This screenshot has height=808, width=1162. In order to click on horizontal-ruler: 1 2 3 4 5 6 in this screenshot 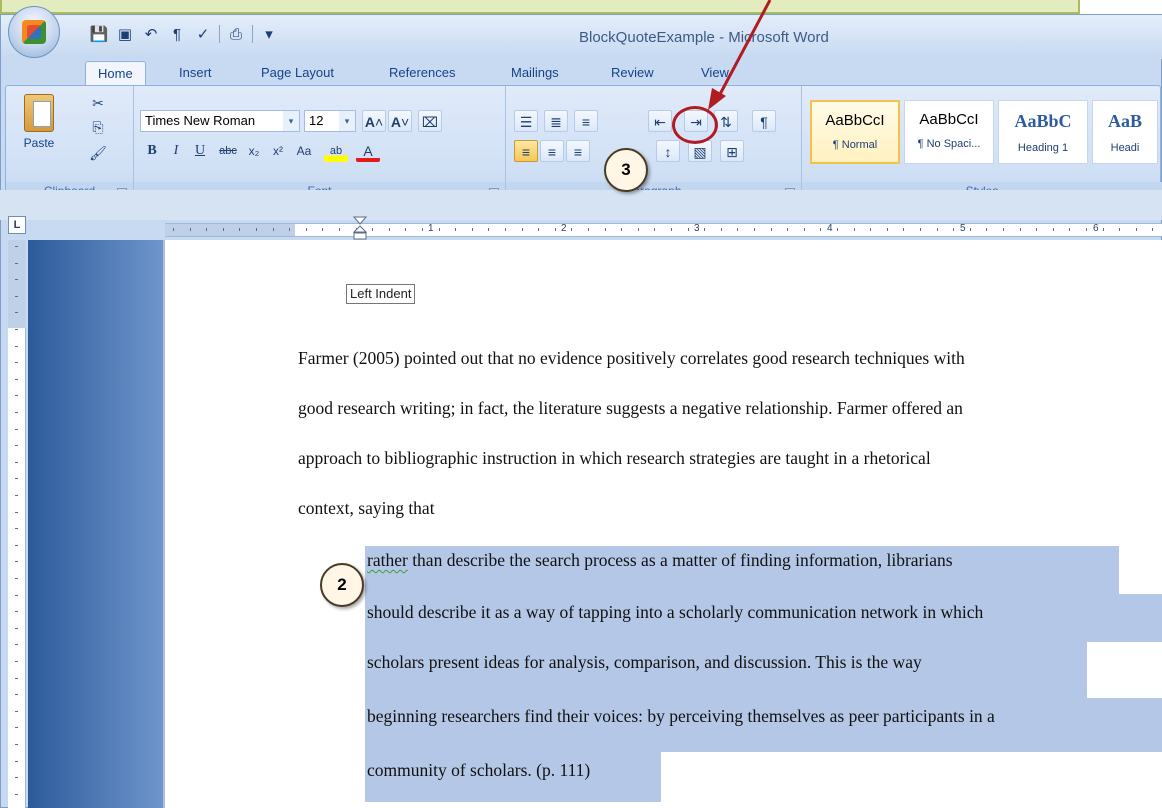, I will do `click(663, 230)`.